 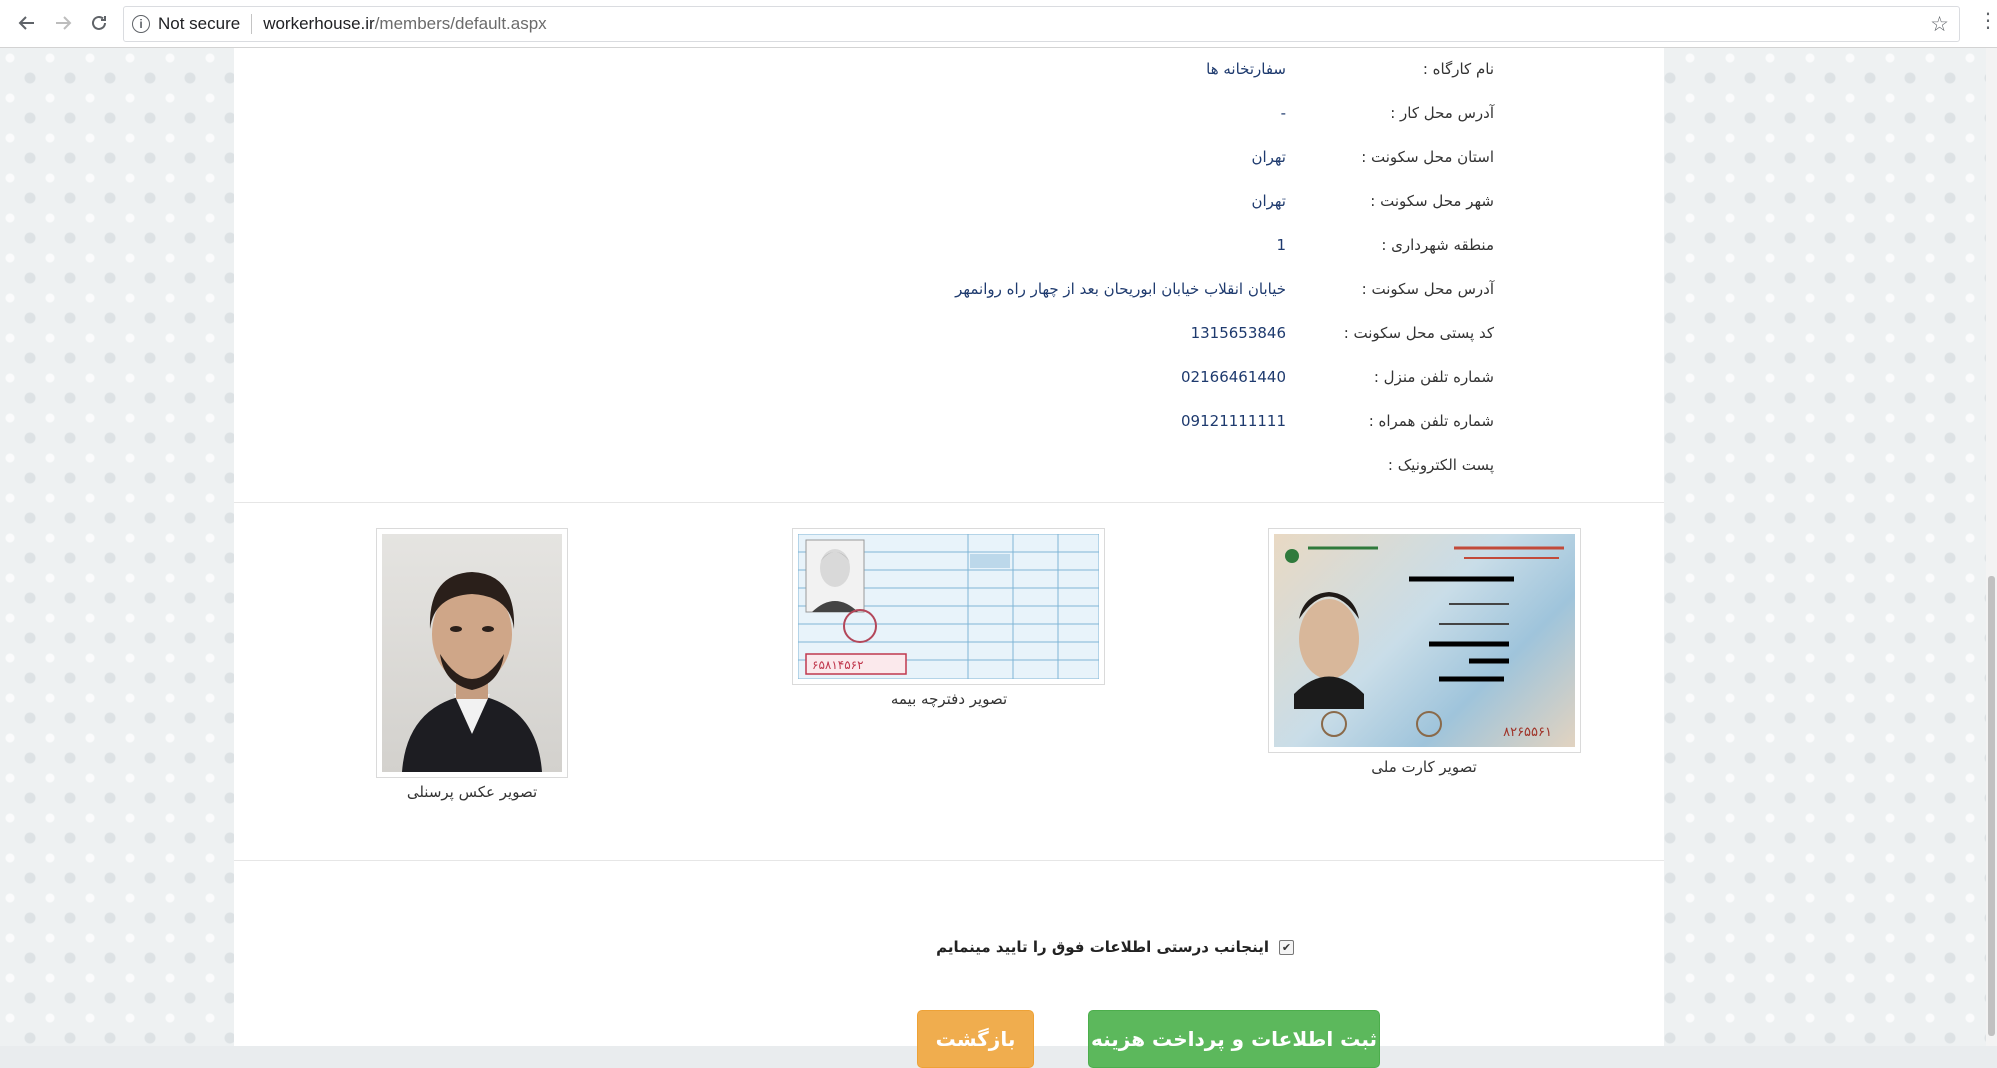 I want to click on value-workshop: سفارتخانه ها, so click(x=1246, y=69).